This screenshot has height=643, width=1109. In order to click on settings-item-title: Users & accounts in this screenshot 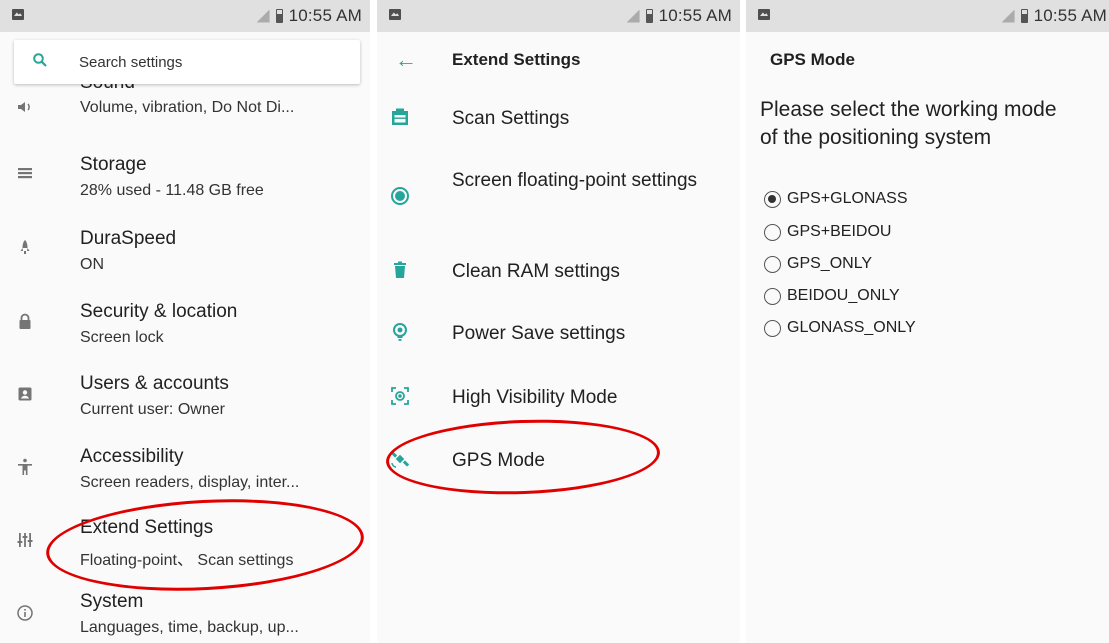, I will do `click(154, 383)`.